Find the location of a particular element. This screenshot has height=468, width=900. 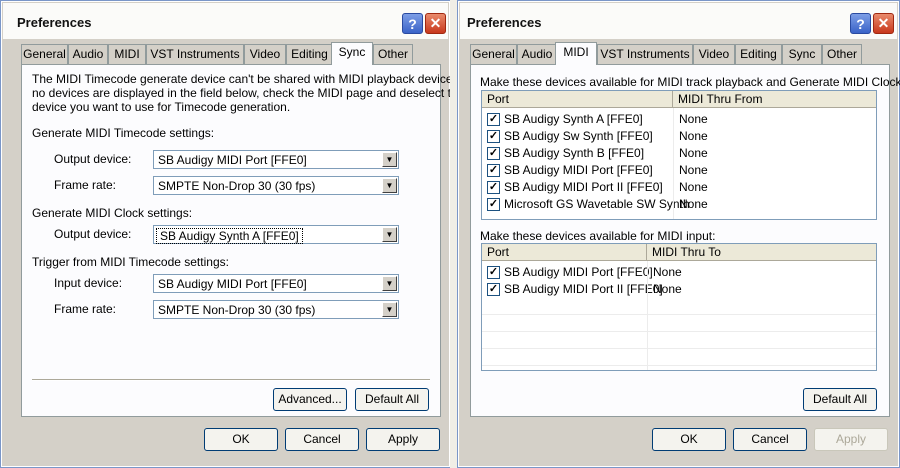

timecode-output-select: SB Audigy MIDI Port [FFE0] ▼ is located at coordinates (276, 159).